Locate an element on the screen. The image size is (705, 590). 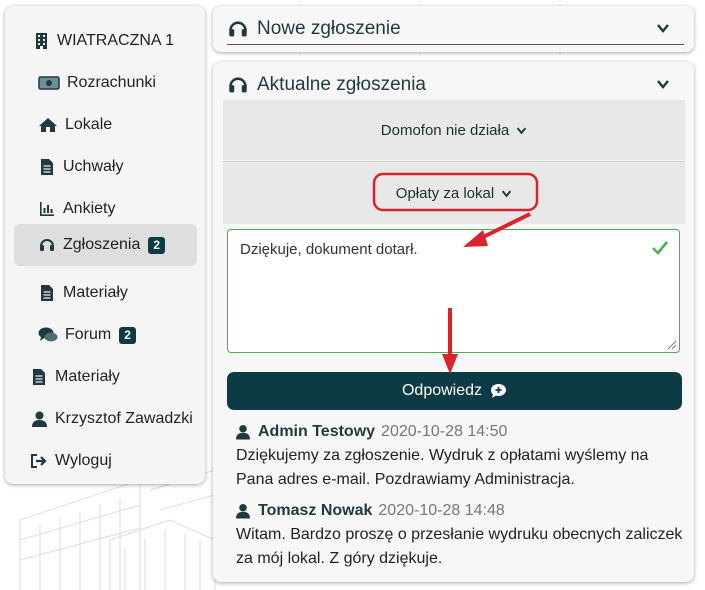
sidebar-item-forum: Forum 2 is located at coordinates (87, 335).